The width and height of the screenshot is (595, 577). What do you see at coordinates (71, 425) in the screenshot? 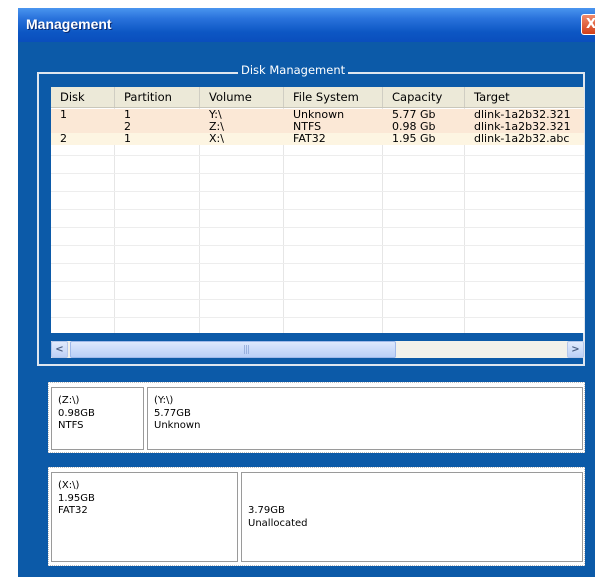
I see `partition-file-system: NTFS` at bounding box center [71, 425].